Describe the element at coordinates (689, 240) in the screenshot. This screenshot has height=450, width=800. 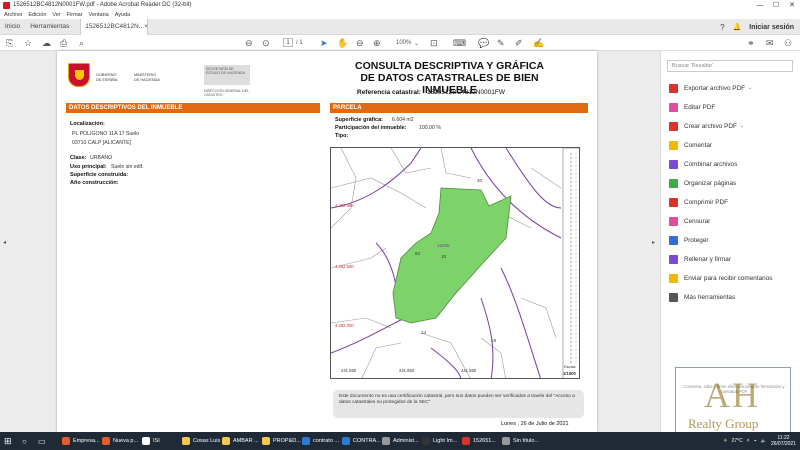
I see `tool-item: Proteger` at that location.